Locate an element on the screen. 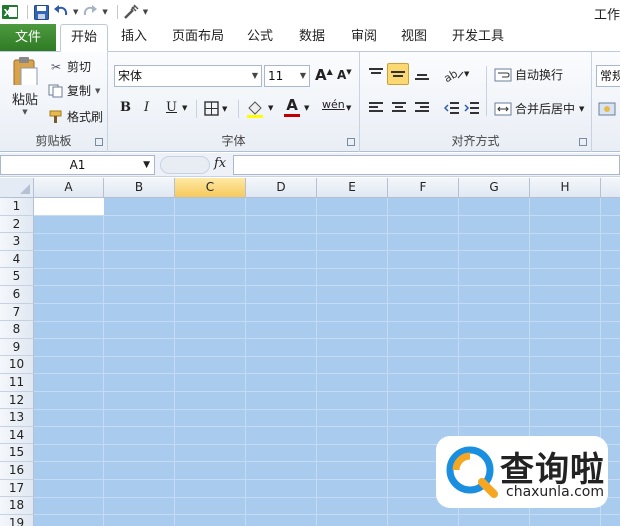 This screenshot has width=620, height=526. row-header-16: 16 is located at coordinates (17, 471).